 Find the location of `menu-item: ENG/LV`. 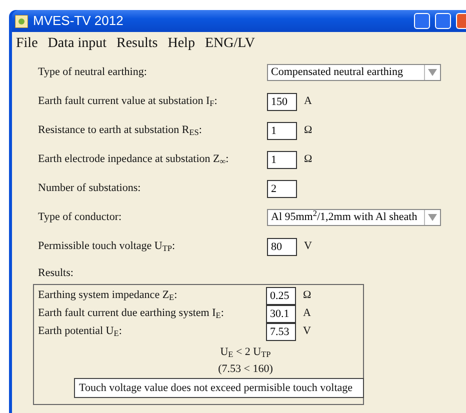

menu-item: ENG/LV is located at coordinates (229, 43).